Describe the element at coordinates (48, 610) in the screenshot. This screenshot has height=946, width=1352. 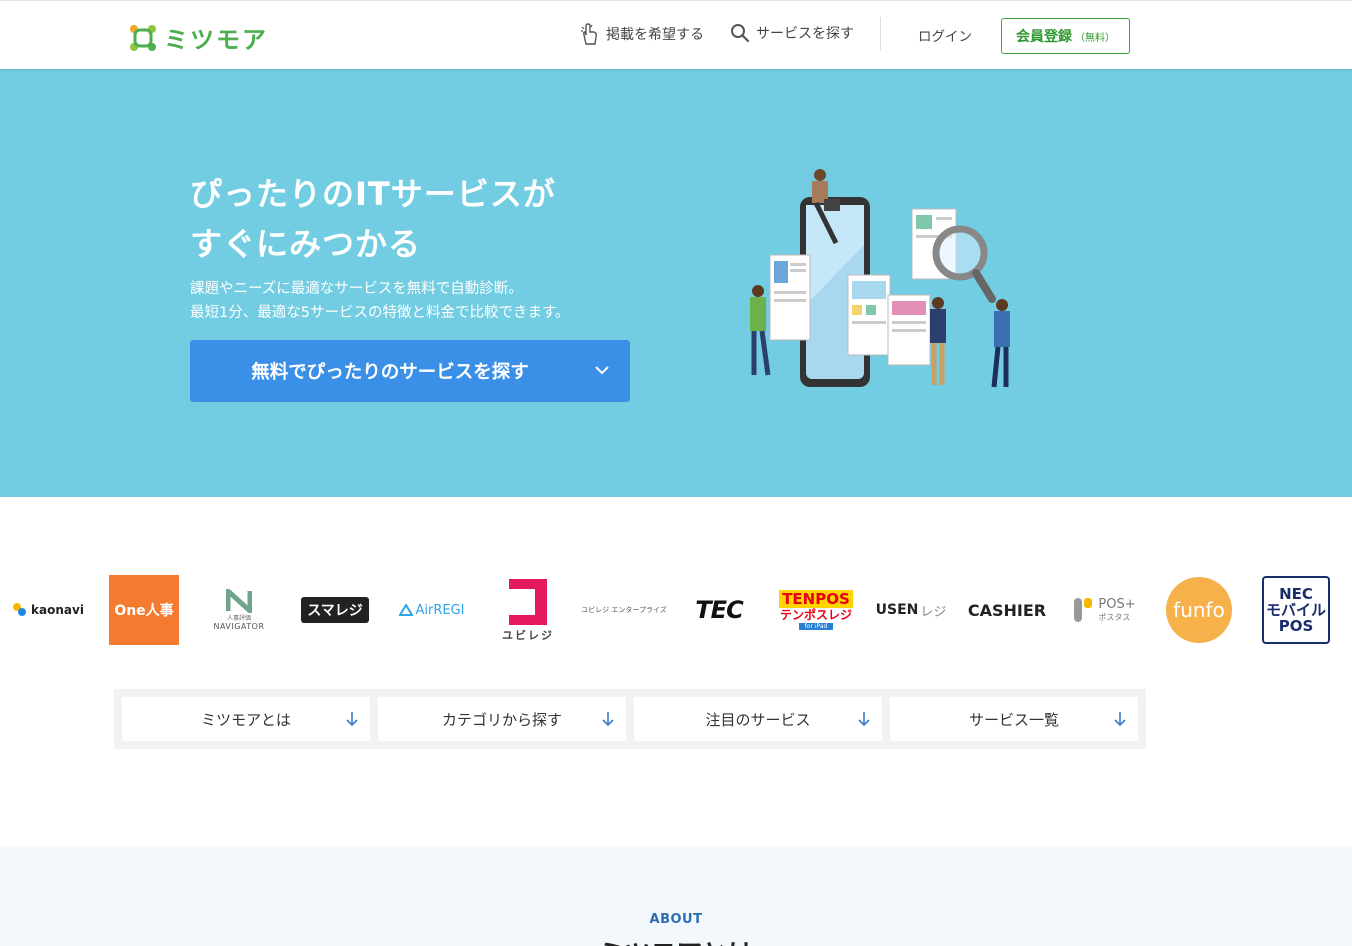
I see `logo-kaonavi: kaonavi` at that location.